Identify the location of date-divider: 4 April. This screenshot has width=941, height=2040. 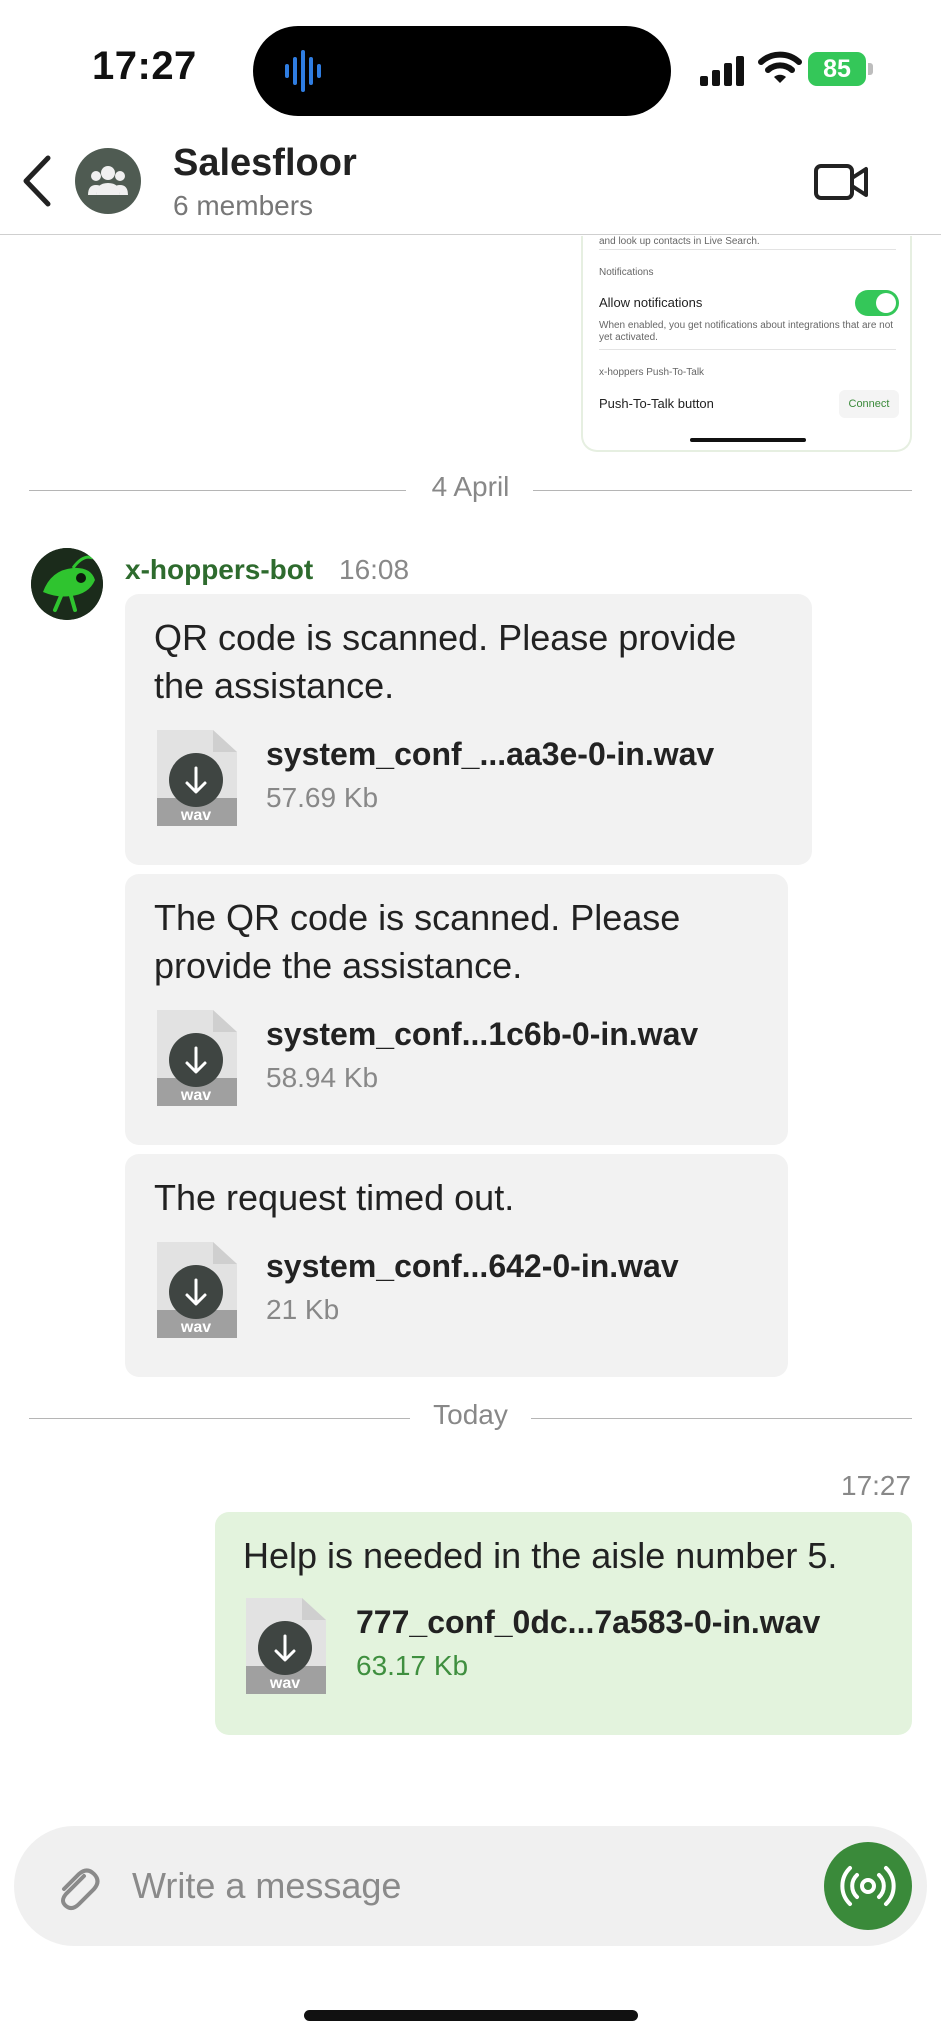
(470, 491).